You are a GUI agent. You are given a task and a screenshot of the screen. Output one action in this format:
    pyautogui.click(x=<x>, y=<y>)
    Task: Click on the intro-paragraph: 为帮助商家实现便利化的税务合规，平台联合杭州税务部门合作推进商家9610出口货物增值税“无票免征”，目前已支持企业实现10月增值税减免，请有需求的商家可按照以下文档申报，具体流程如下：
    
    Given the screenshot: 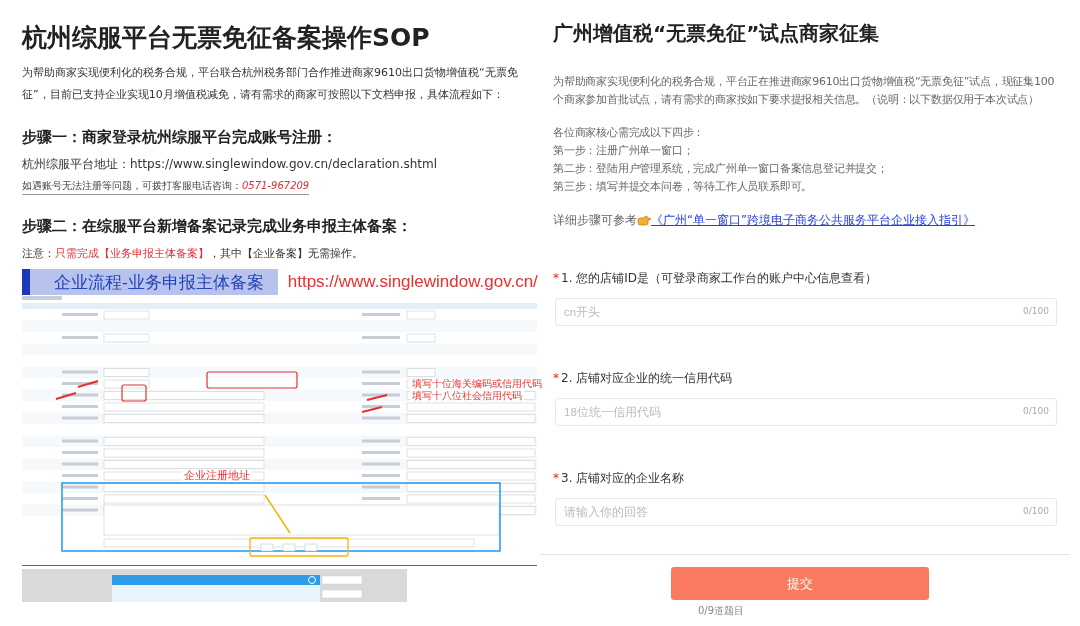 What is the action you would take?
    pyautogui.click(x=270, y=84)
    